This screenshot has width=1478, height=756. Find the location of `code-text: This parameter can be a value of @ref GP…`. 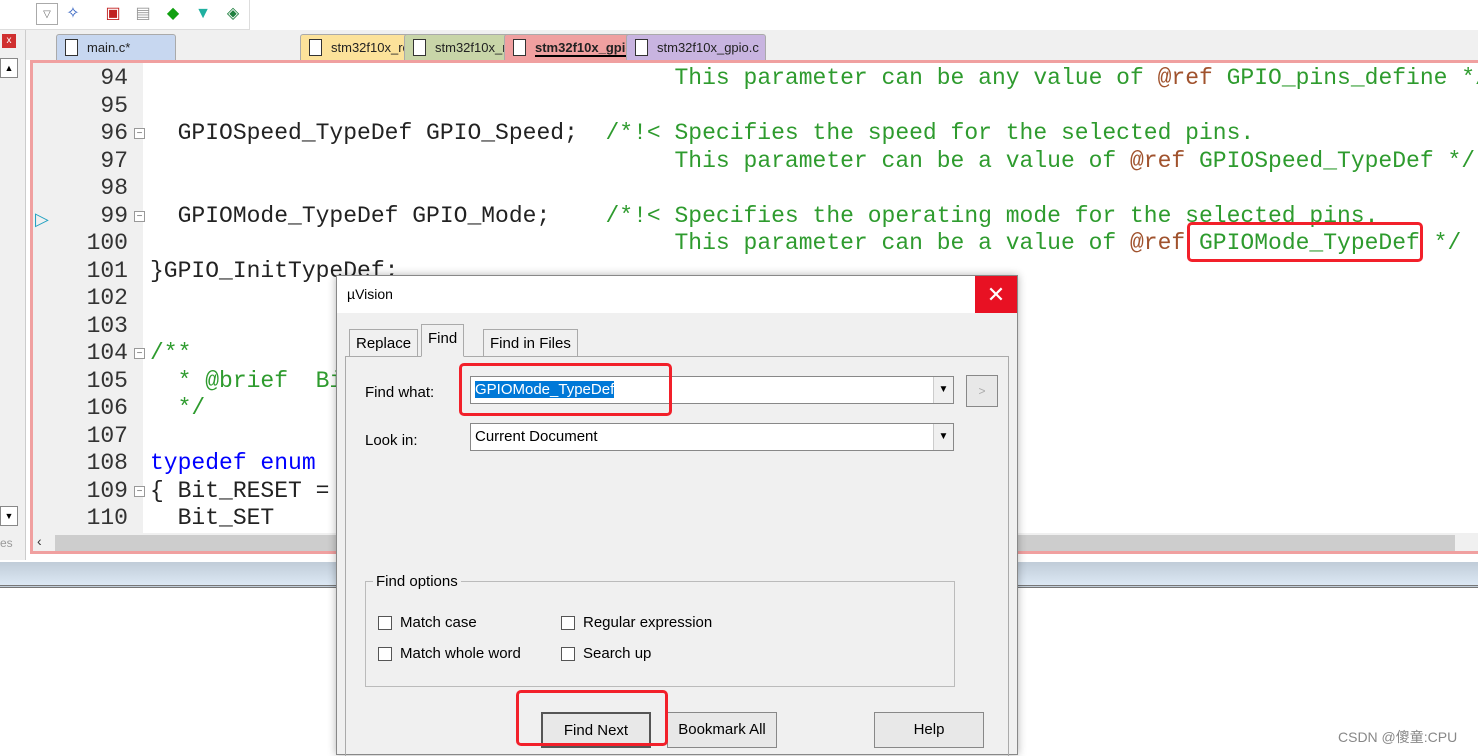

code-text: This parameter can be a value of @ref GP… is located at coordinates (1075, 160).